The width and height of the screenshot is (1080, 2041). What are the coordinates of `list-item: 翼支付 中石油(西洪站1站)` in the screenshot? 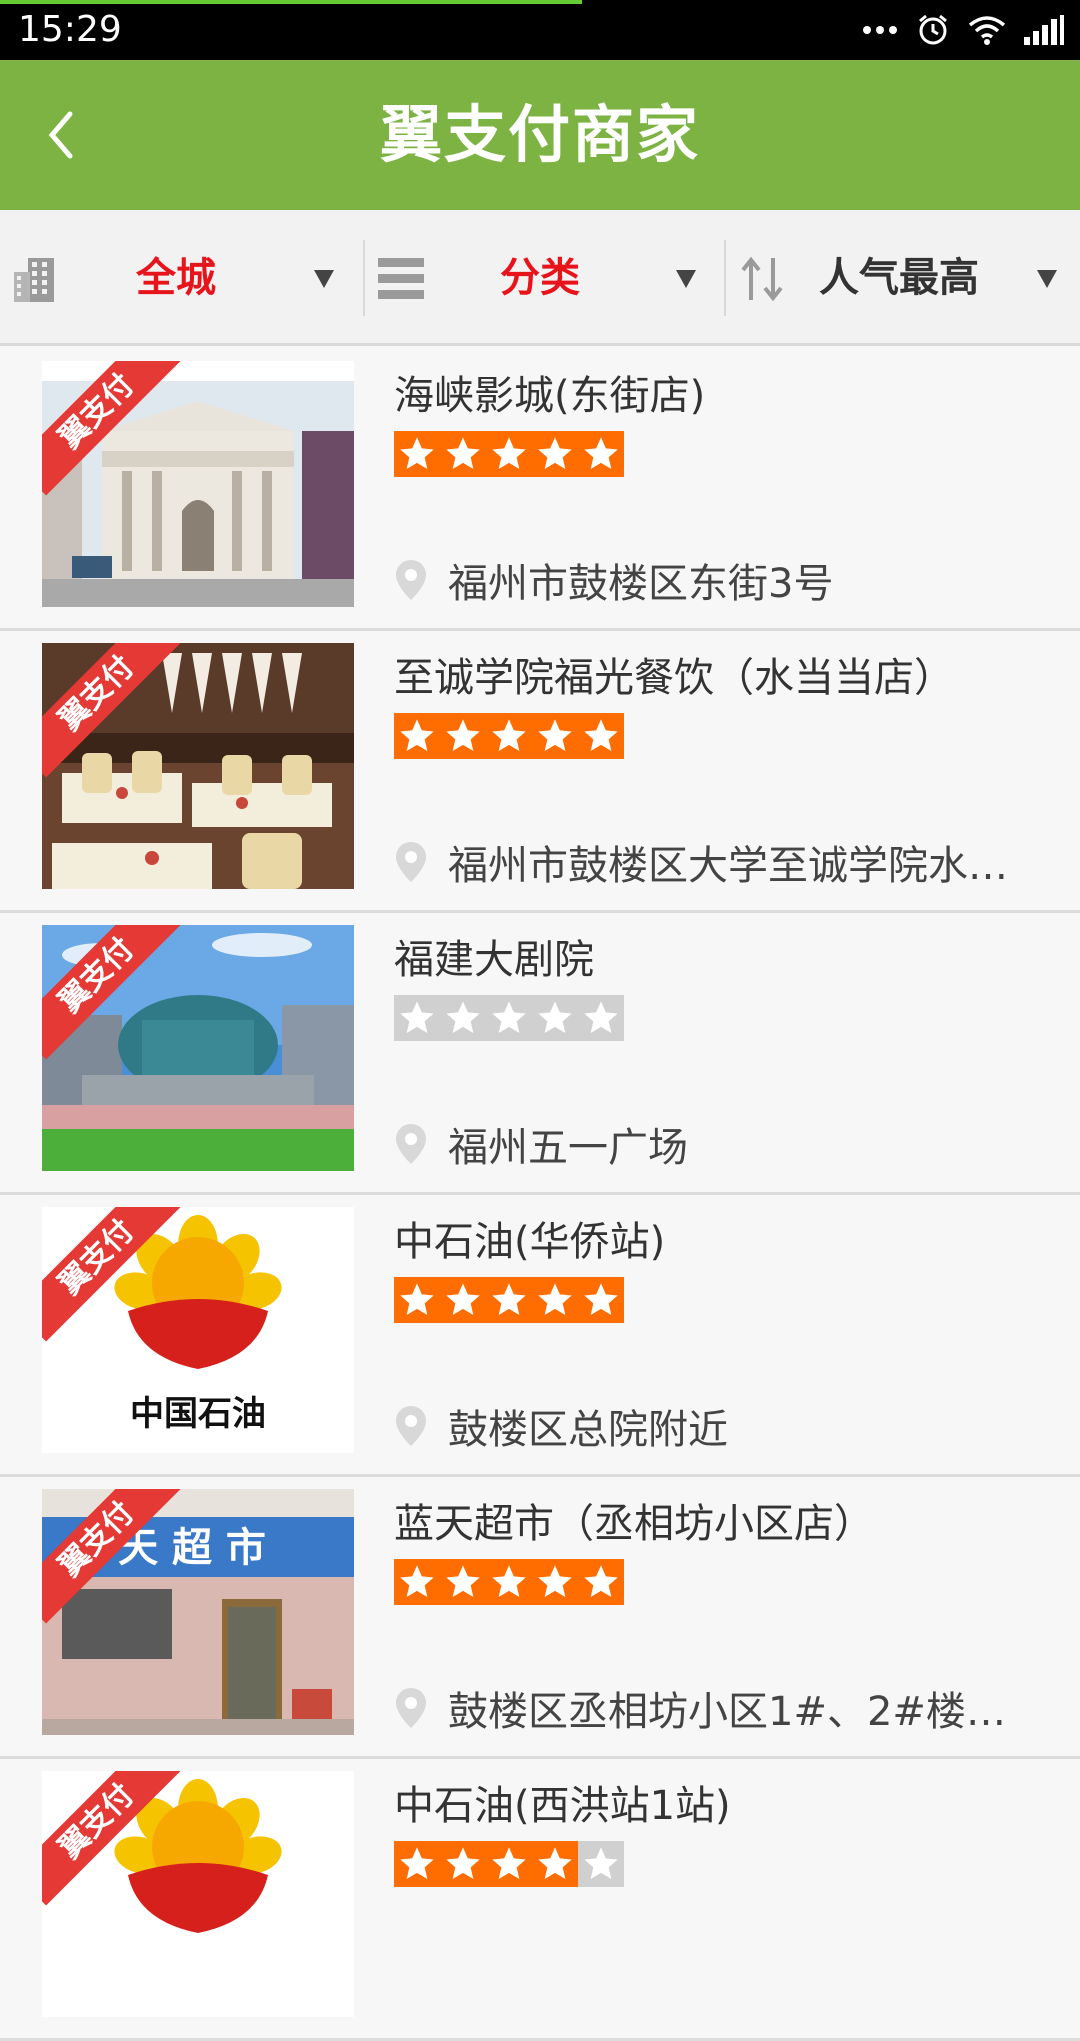 It's located at (540, 1900).